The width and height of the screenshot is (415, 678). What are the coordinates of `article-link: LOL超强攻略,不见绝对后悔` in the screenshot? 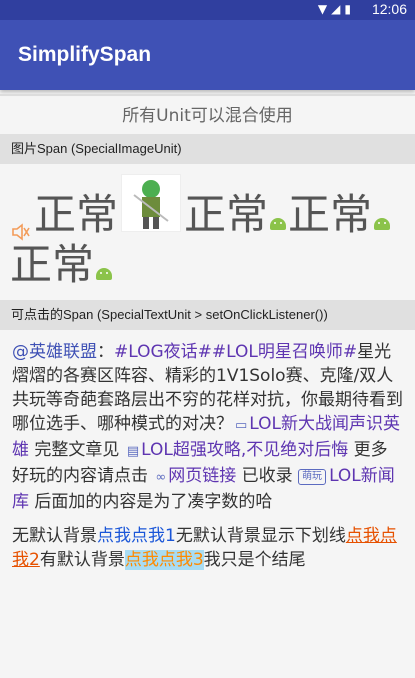 It's located at (244, 450).